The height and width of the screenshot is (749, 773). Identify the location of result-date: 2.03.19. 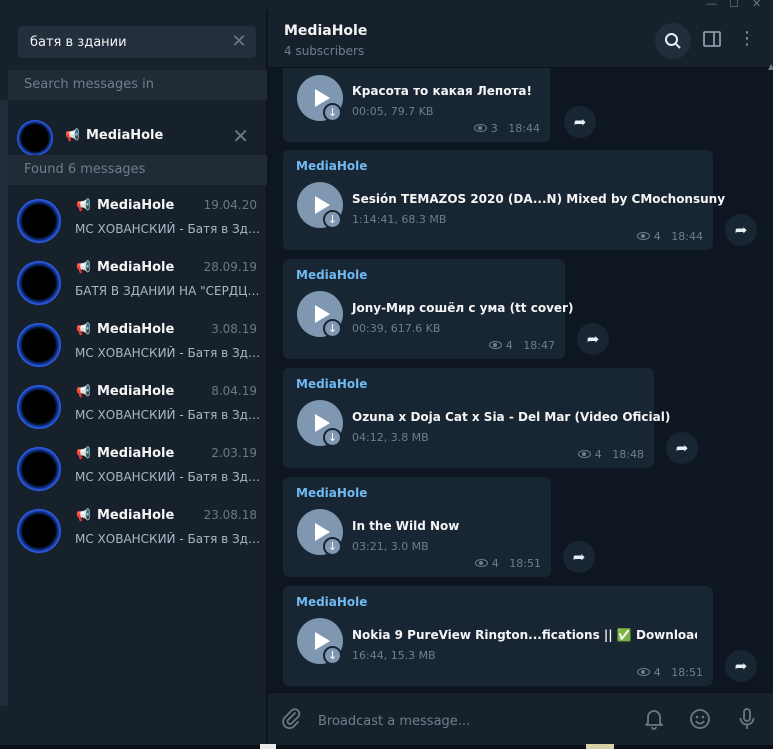
(234, 453).